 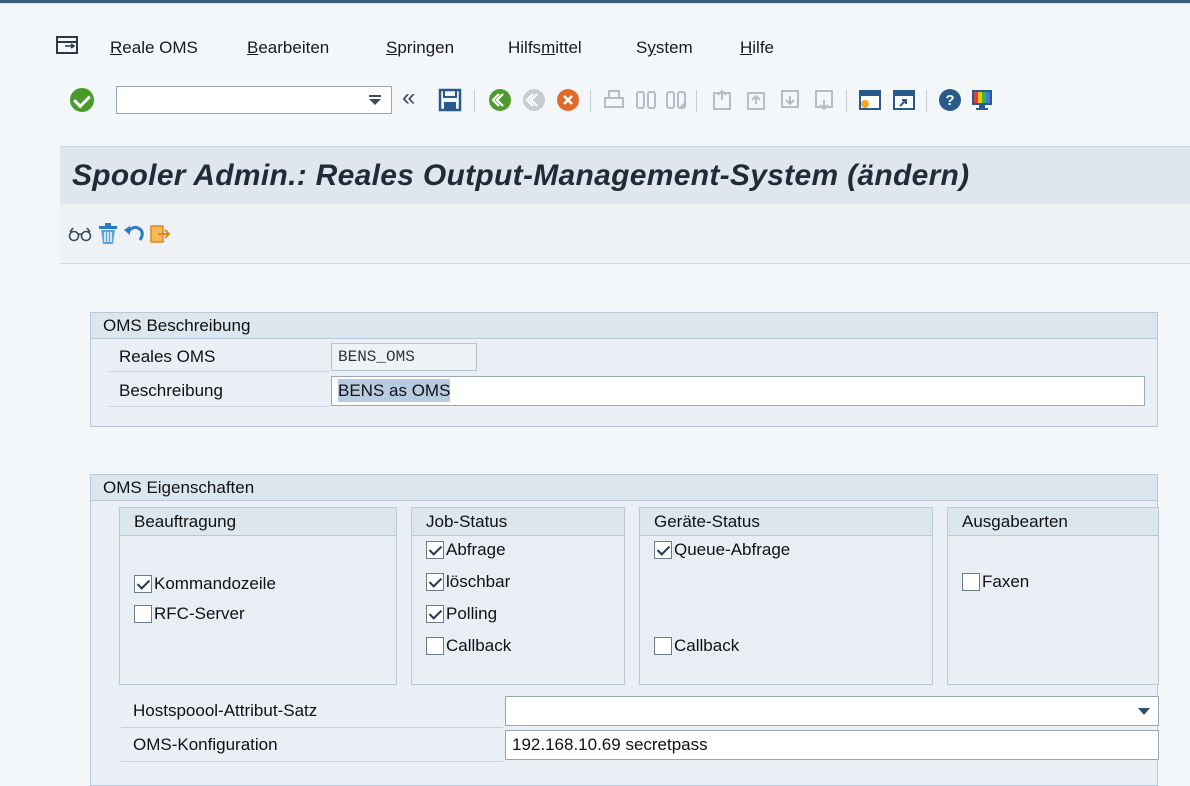 What do you see at coordinates (832, 711) in the screenshot?
I see `hostspool-attribut-satz-dropdown` at bounding box center [832, 711].